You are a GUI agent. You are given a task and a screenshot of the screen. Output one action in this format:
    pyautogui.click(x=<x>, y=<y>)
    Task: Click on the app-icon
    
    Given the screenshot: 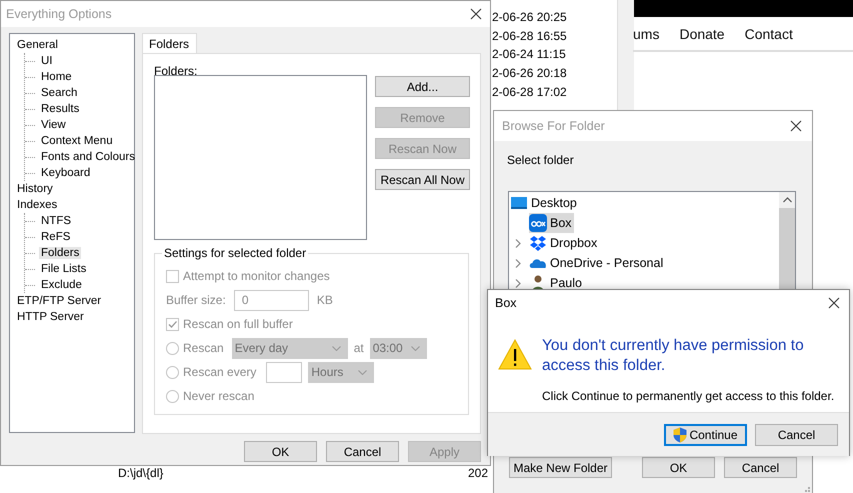 What is the action you would take?
    pyautogui.click(x=538, y=223)
    